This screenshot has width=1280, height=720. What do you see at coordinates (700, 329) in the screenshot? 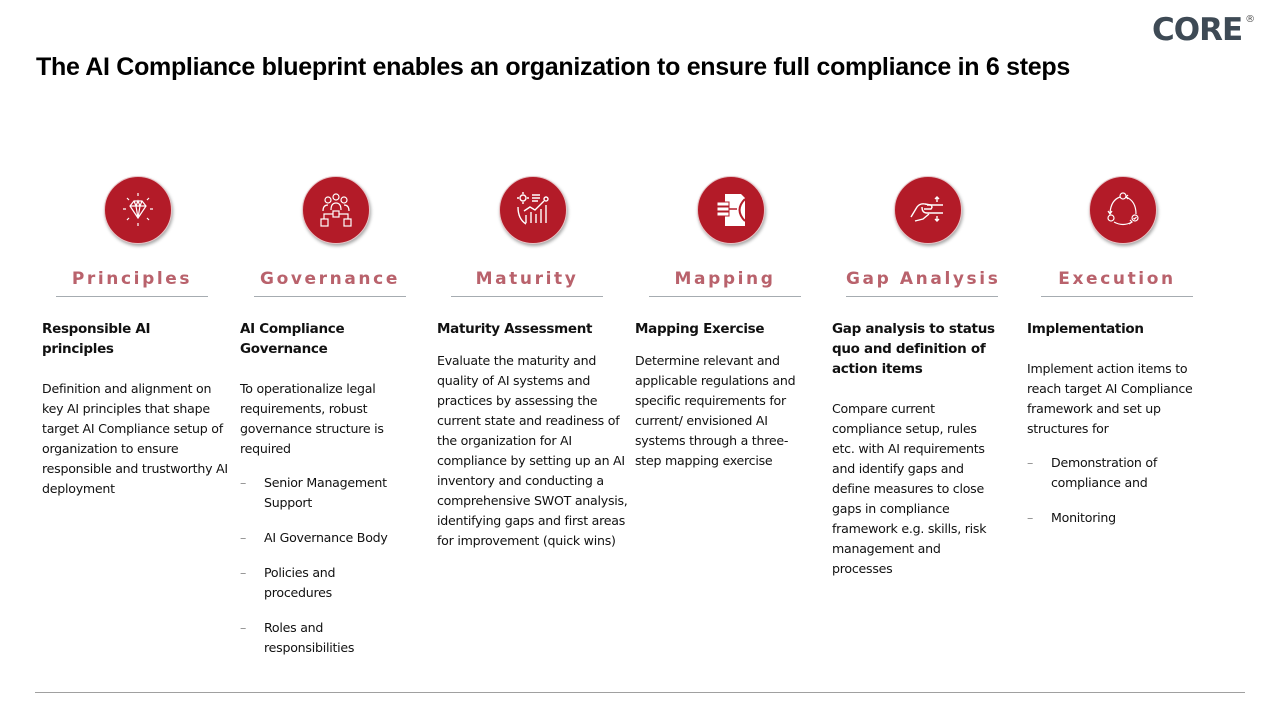
I see `step-heading: Mapping Exercise` at bounding box center [700, 329].